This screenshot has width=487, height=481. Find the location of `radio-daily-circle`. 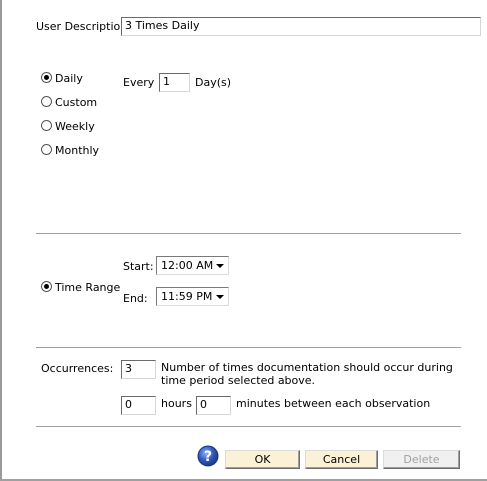

radio-daily-circle is located at coordinates (46, 77).